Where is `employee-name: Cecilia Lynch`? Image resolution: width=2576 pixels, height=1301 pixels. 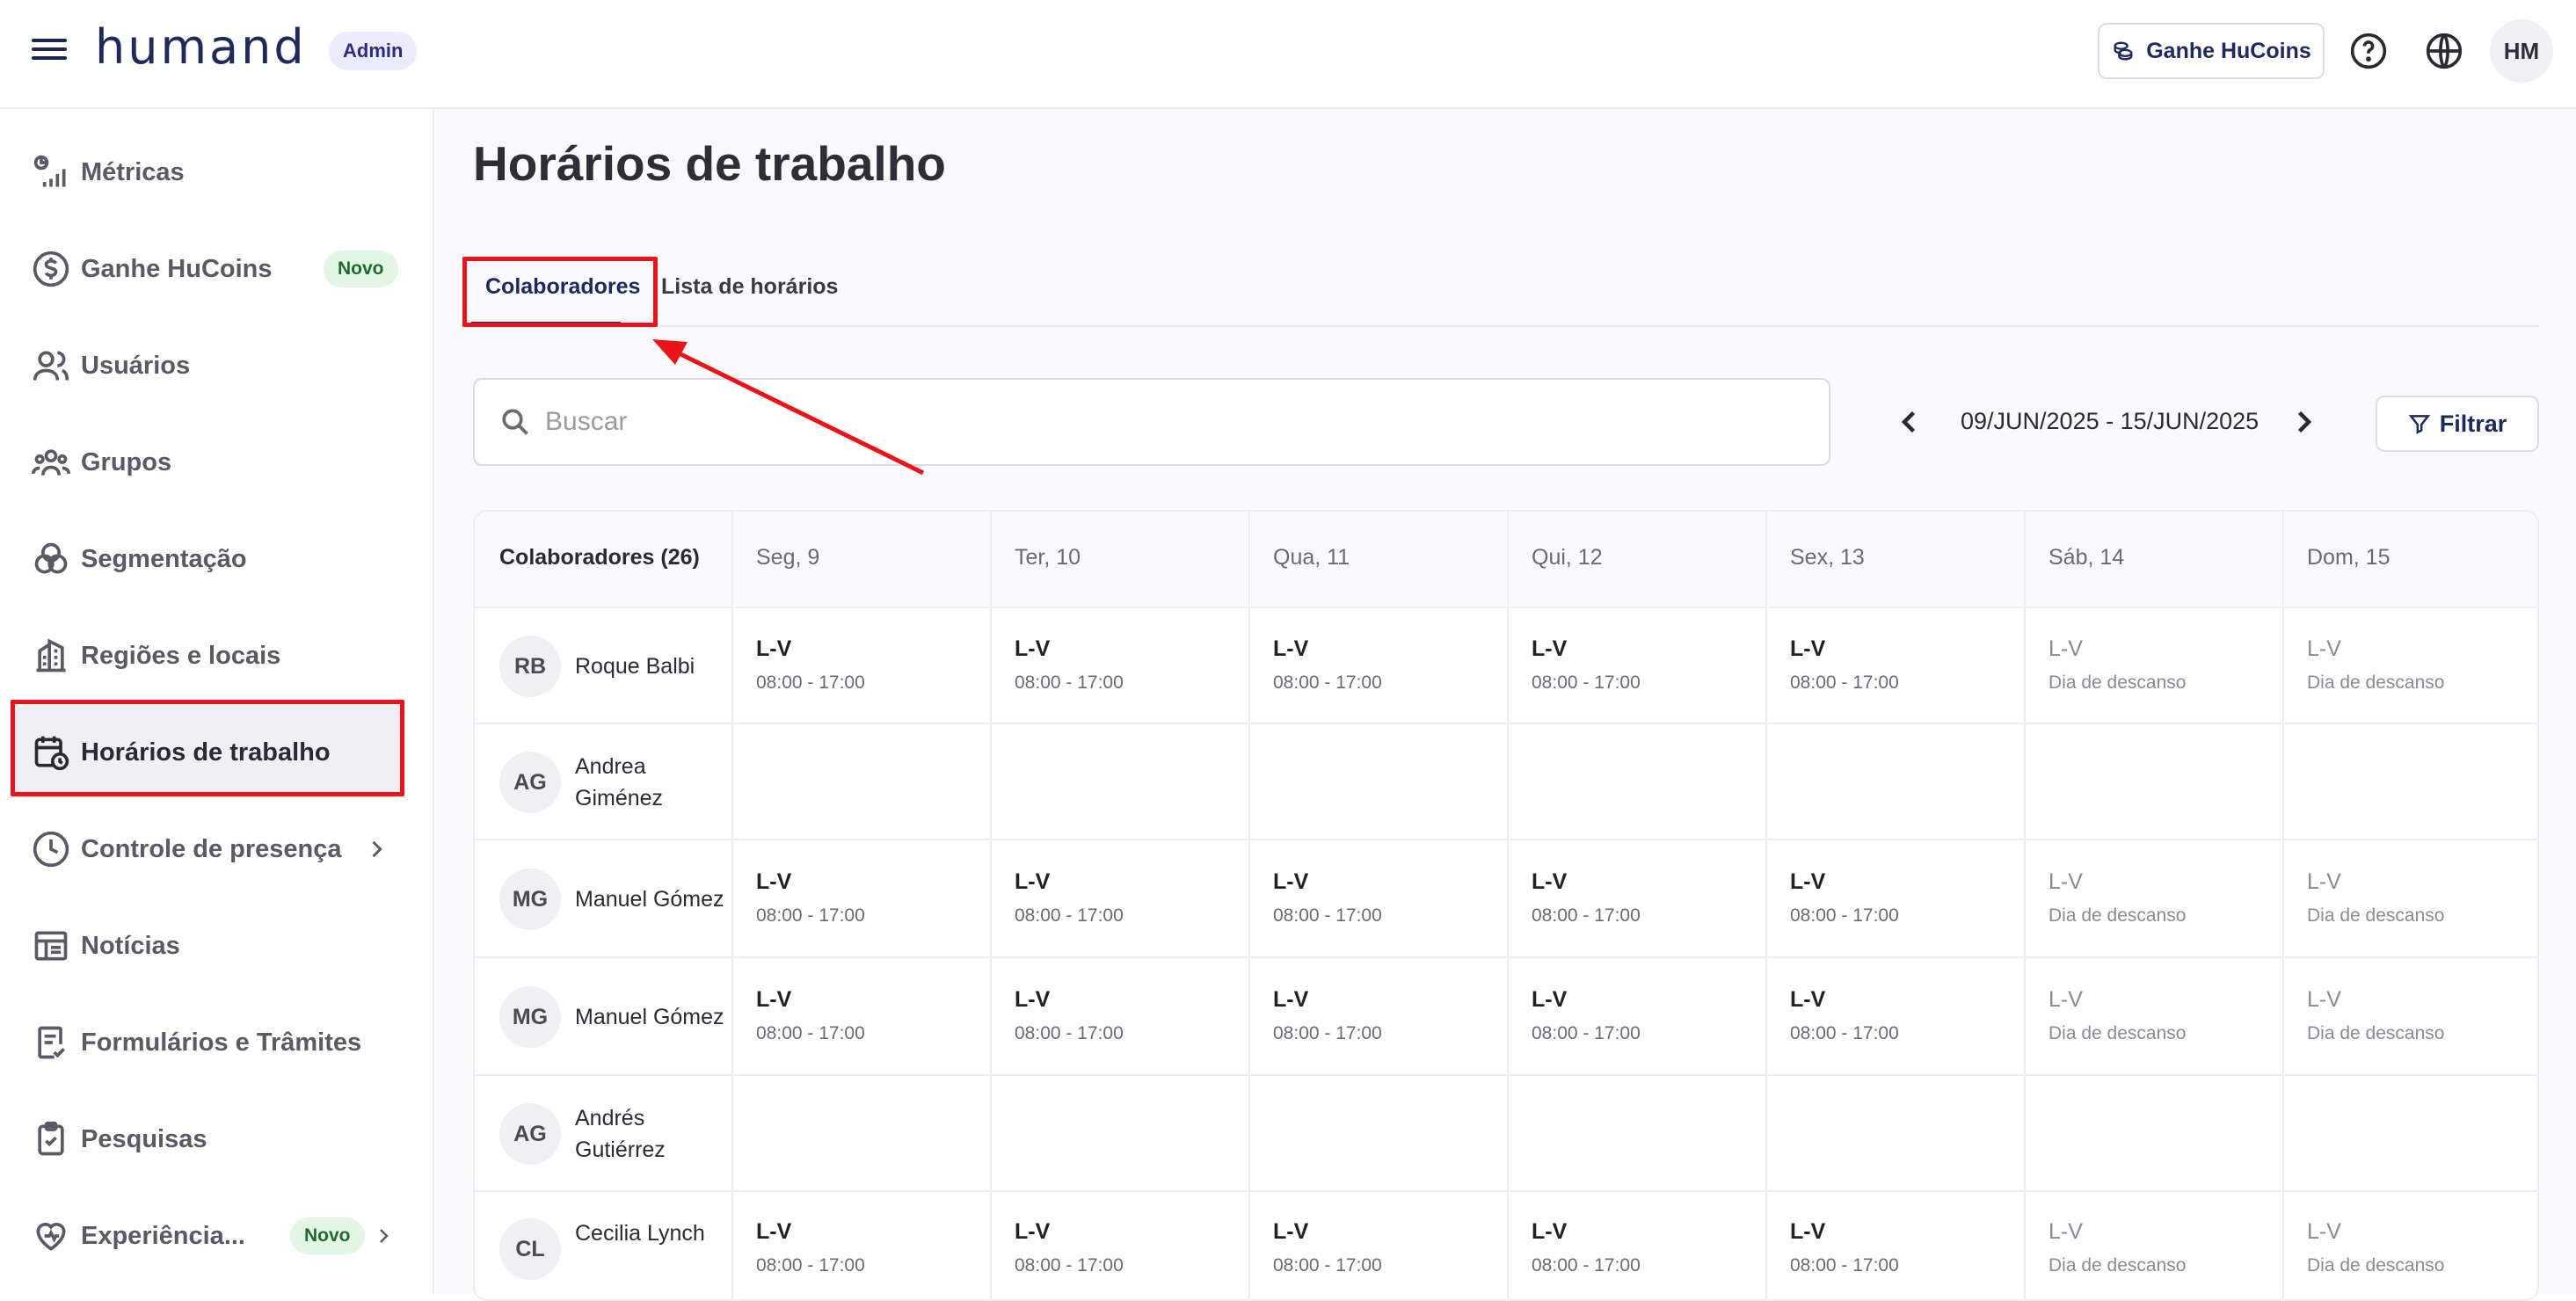 employee-name: Cecilia Lynch is located at coordinates (649, 1233).